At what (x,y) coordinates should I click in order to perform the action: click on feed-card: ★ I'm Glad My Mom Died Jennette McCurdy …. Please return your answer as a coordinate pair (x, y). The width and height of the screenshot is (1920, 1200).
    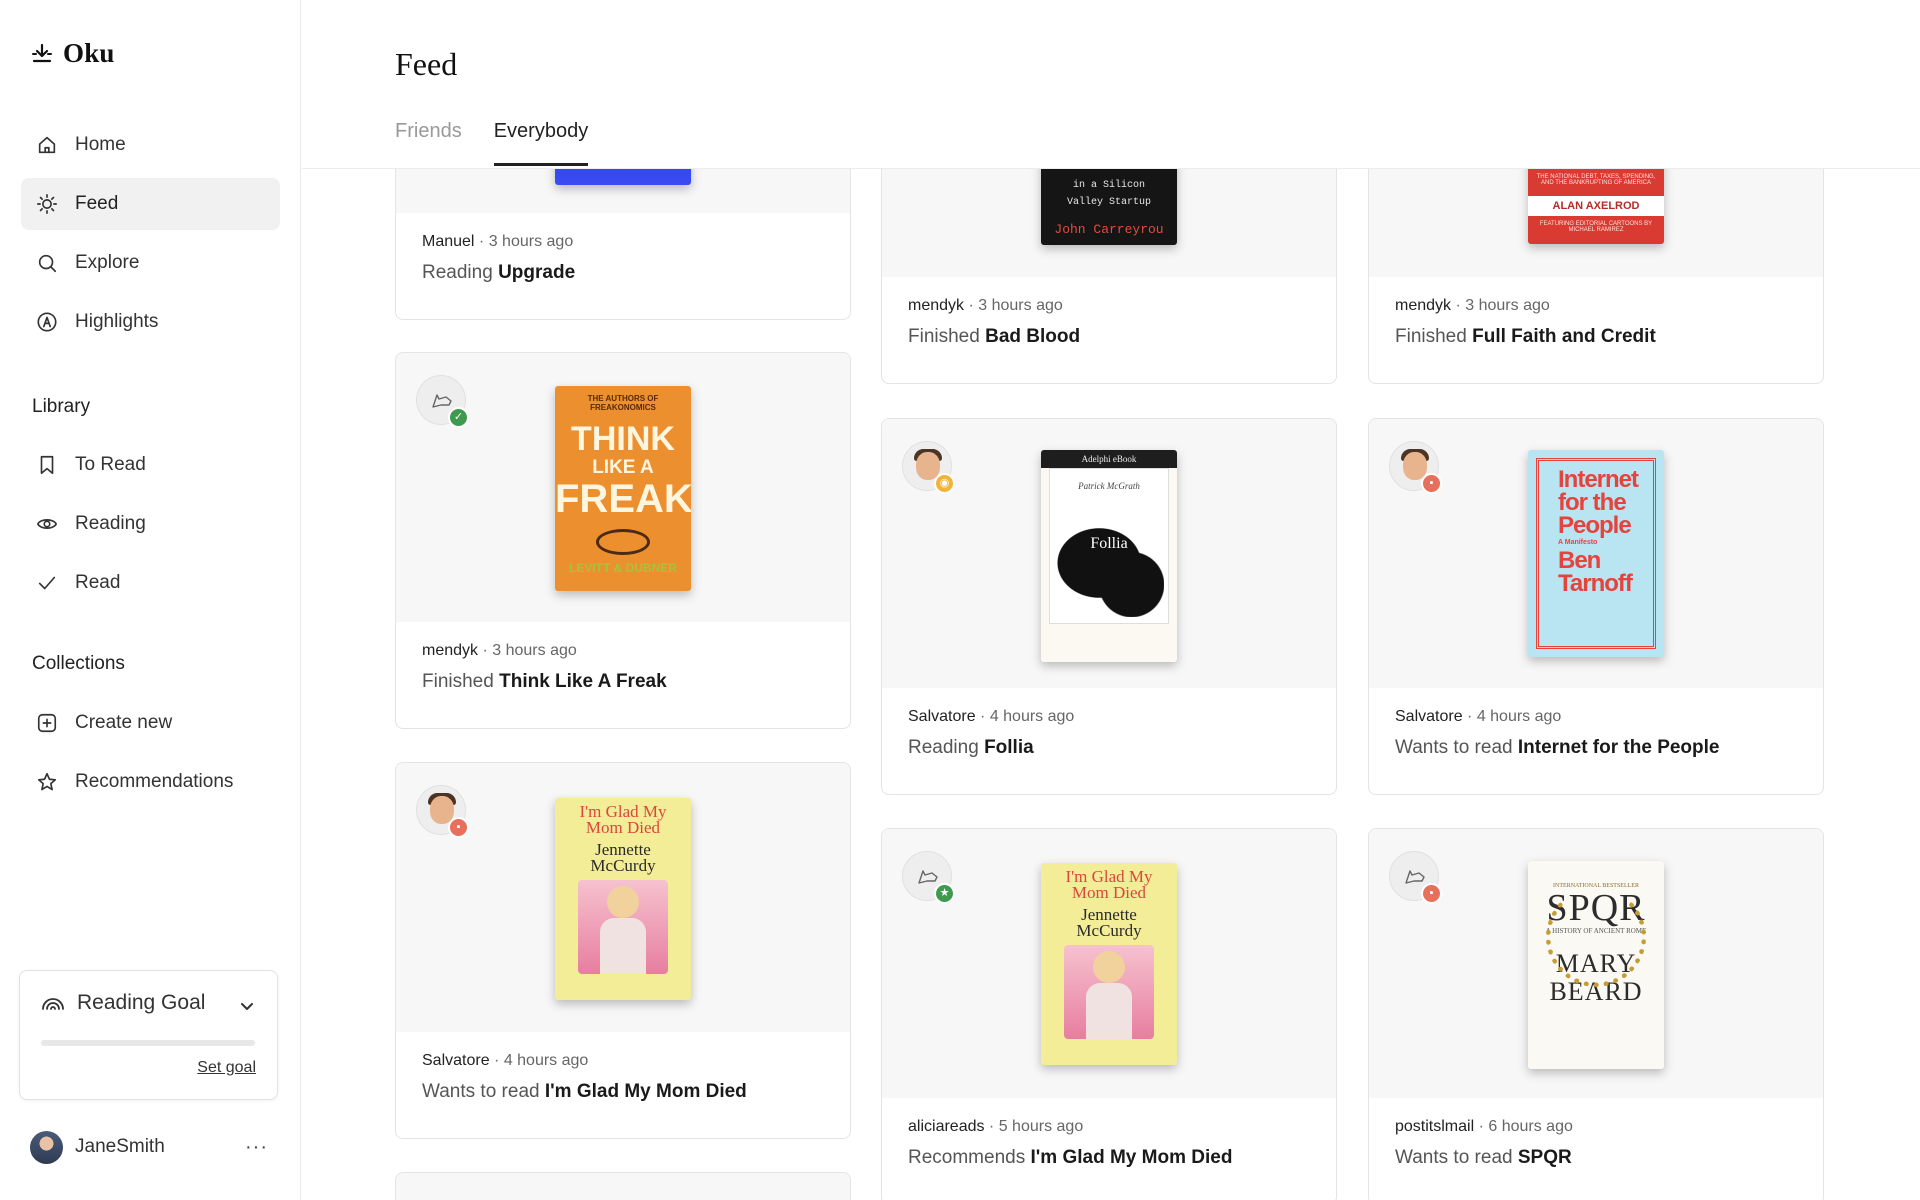
    Looking at the image, I should click on (1109, 1014).